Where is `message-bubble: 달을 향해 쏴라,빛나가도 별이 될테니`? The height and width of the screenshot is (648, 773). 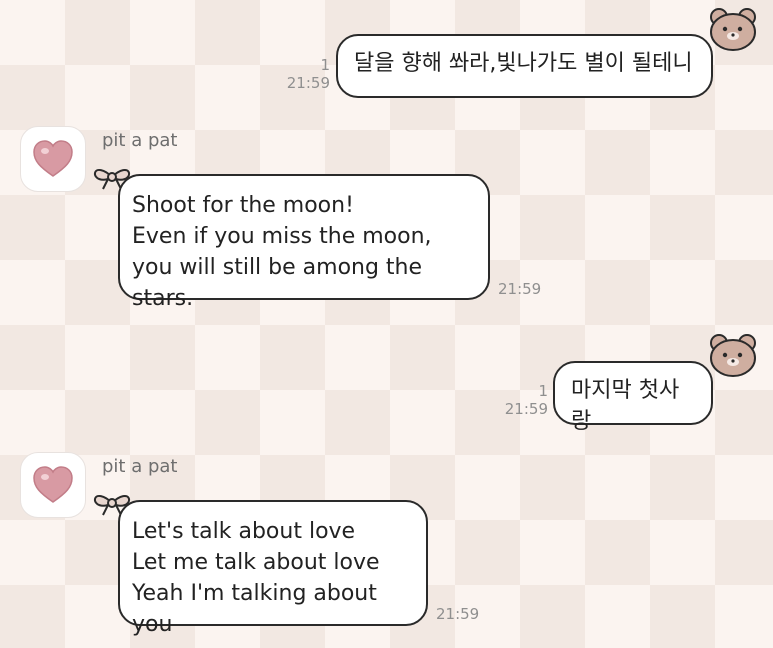 message-bubble: 달을 향해 쏴라,빛나가도 별이 될테니 is located at coordinates (524, 66).